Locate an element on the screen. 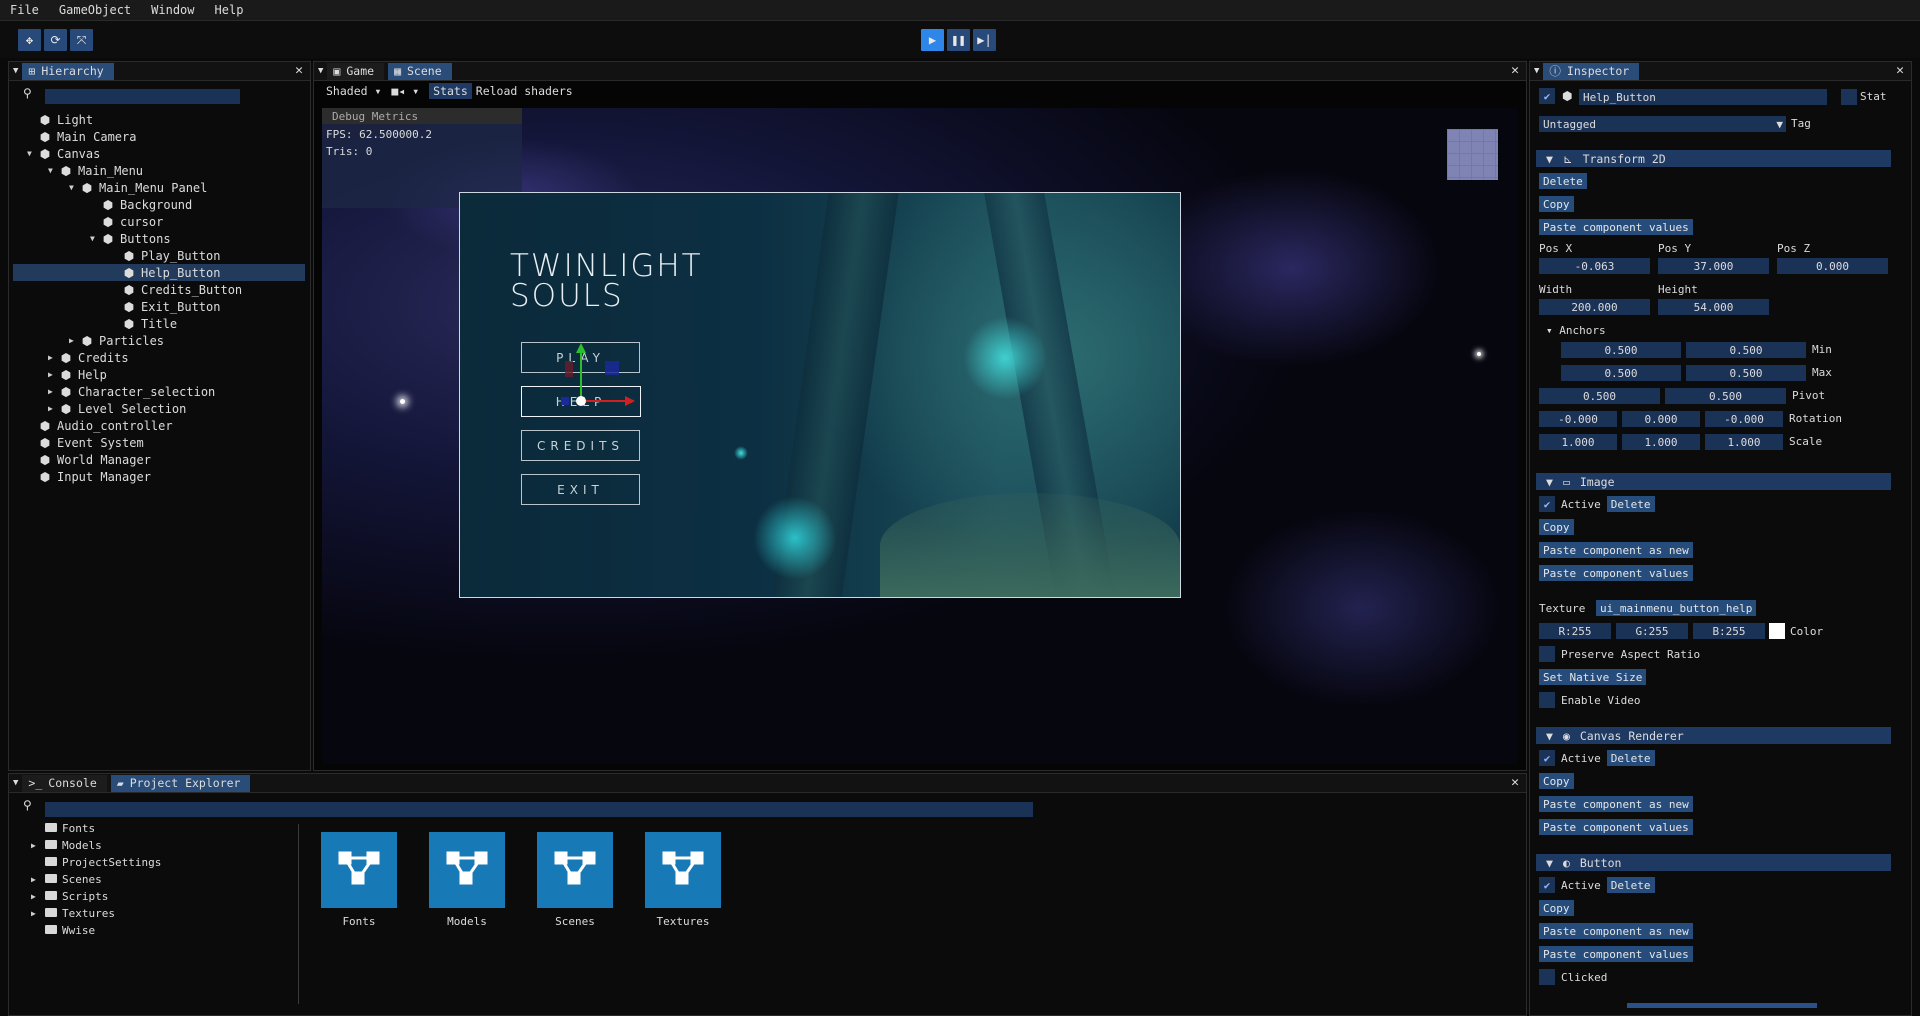 This screenshot has height=1016, width=1920. stats-toggle: Stats is located at coordinates (450, 91).